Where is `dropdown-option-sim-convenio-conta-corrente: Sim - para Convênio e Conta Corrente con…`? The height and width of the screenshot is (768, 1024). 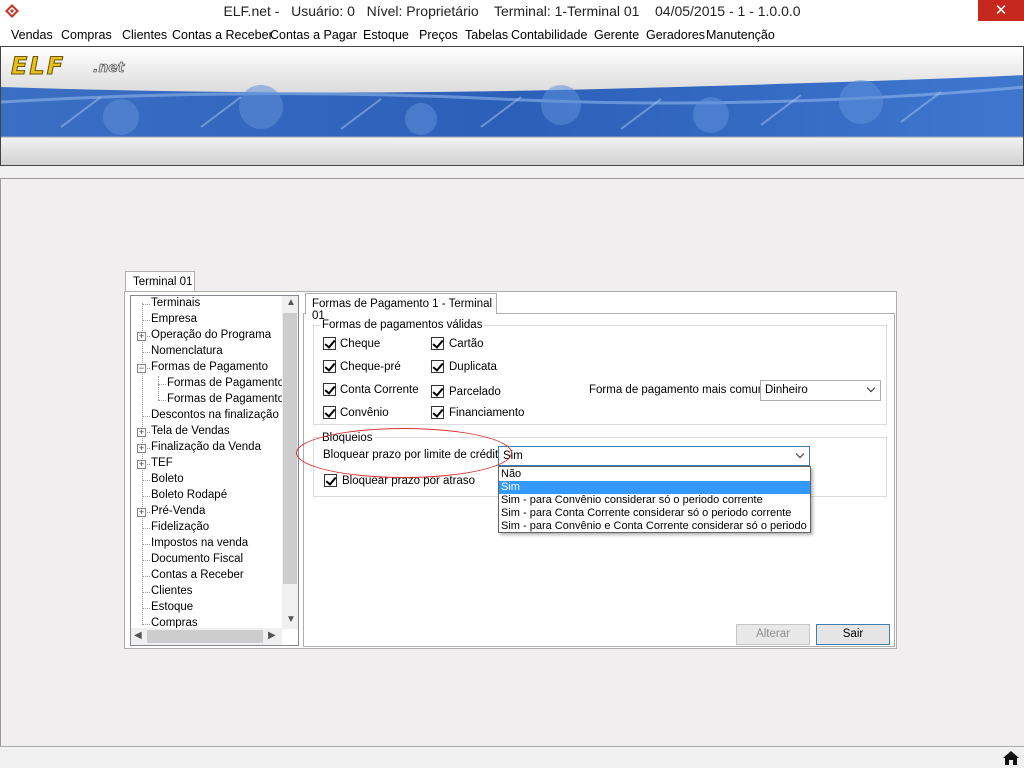
dropdown-option-sim-convenio-conta-corrente: Sim - para Convênio e Conta Corrente con… is located at coordinates (654, 526).